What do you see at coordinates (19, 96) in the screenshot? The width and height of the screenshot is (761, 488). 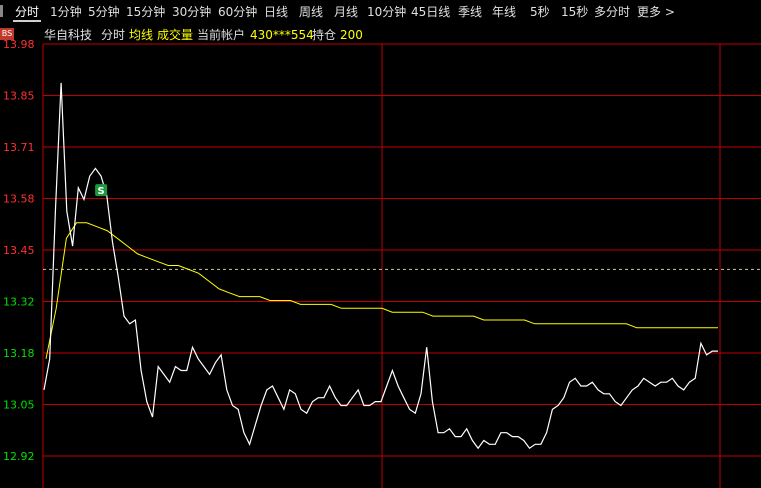 I see `y-axis-label: 13.85` at bounding box center [19, 96].